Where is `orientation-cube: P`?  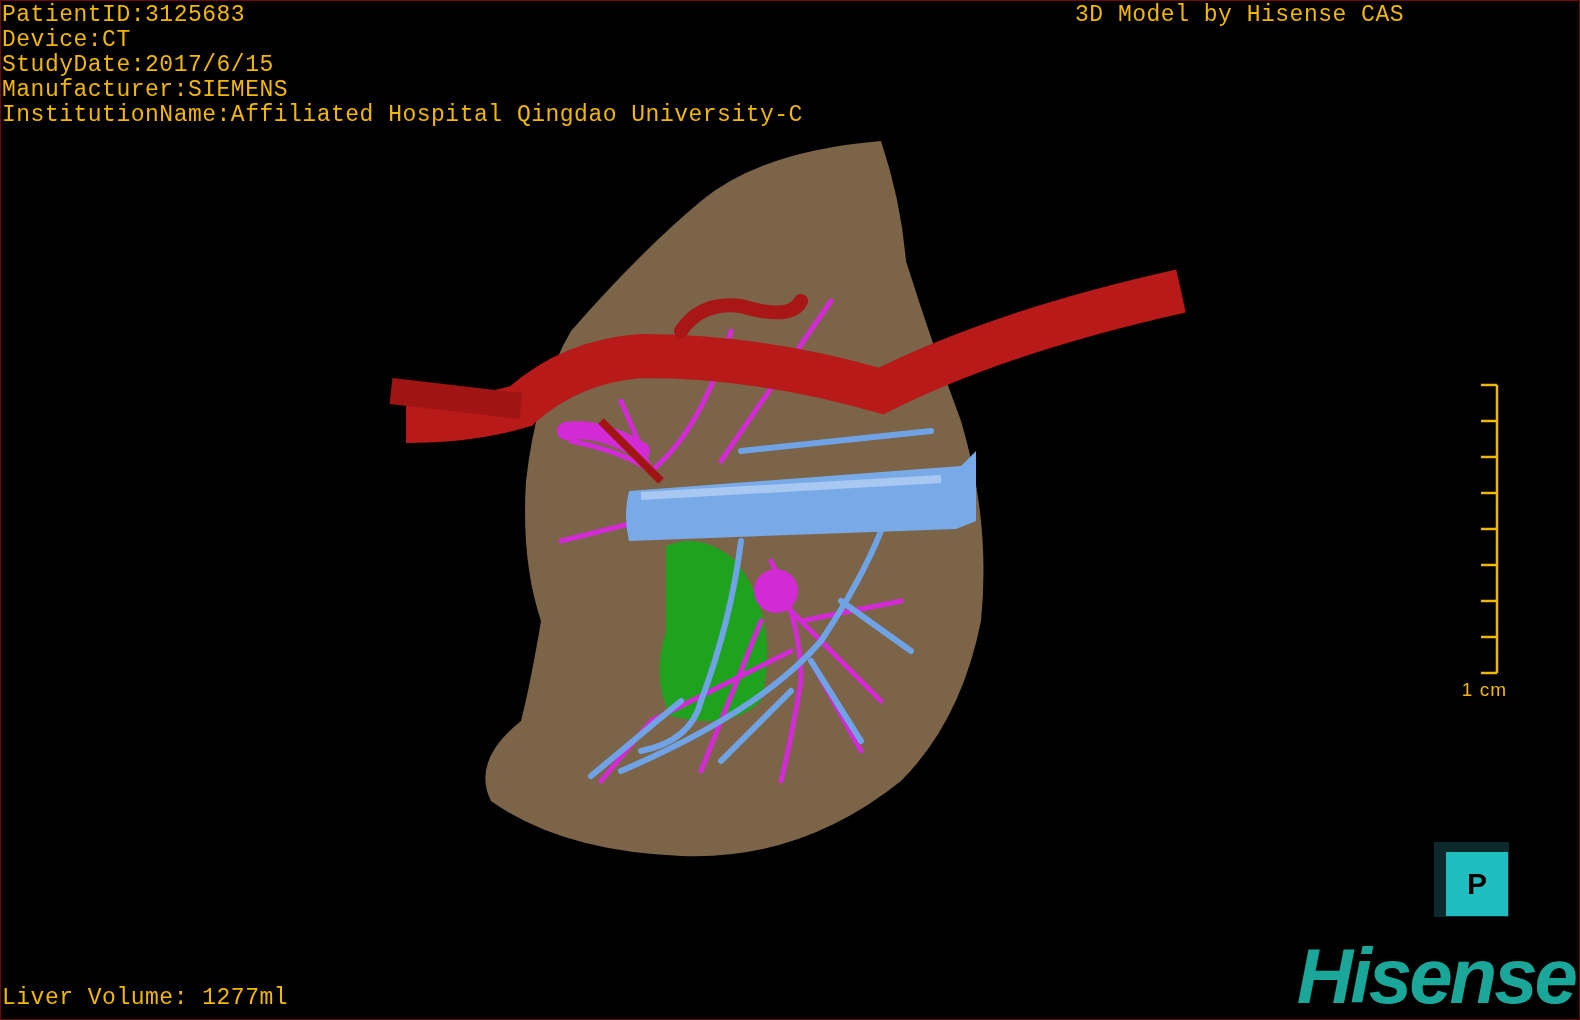
orientation-cube: P is located at coordinates (1471, 879).